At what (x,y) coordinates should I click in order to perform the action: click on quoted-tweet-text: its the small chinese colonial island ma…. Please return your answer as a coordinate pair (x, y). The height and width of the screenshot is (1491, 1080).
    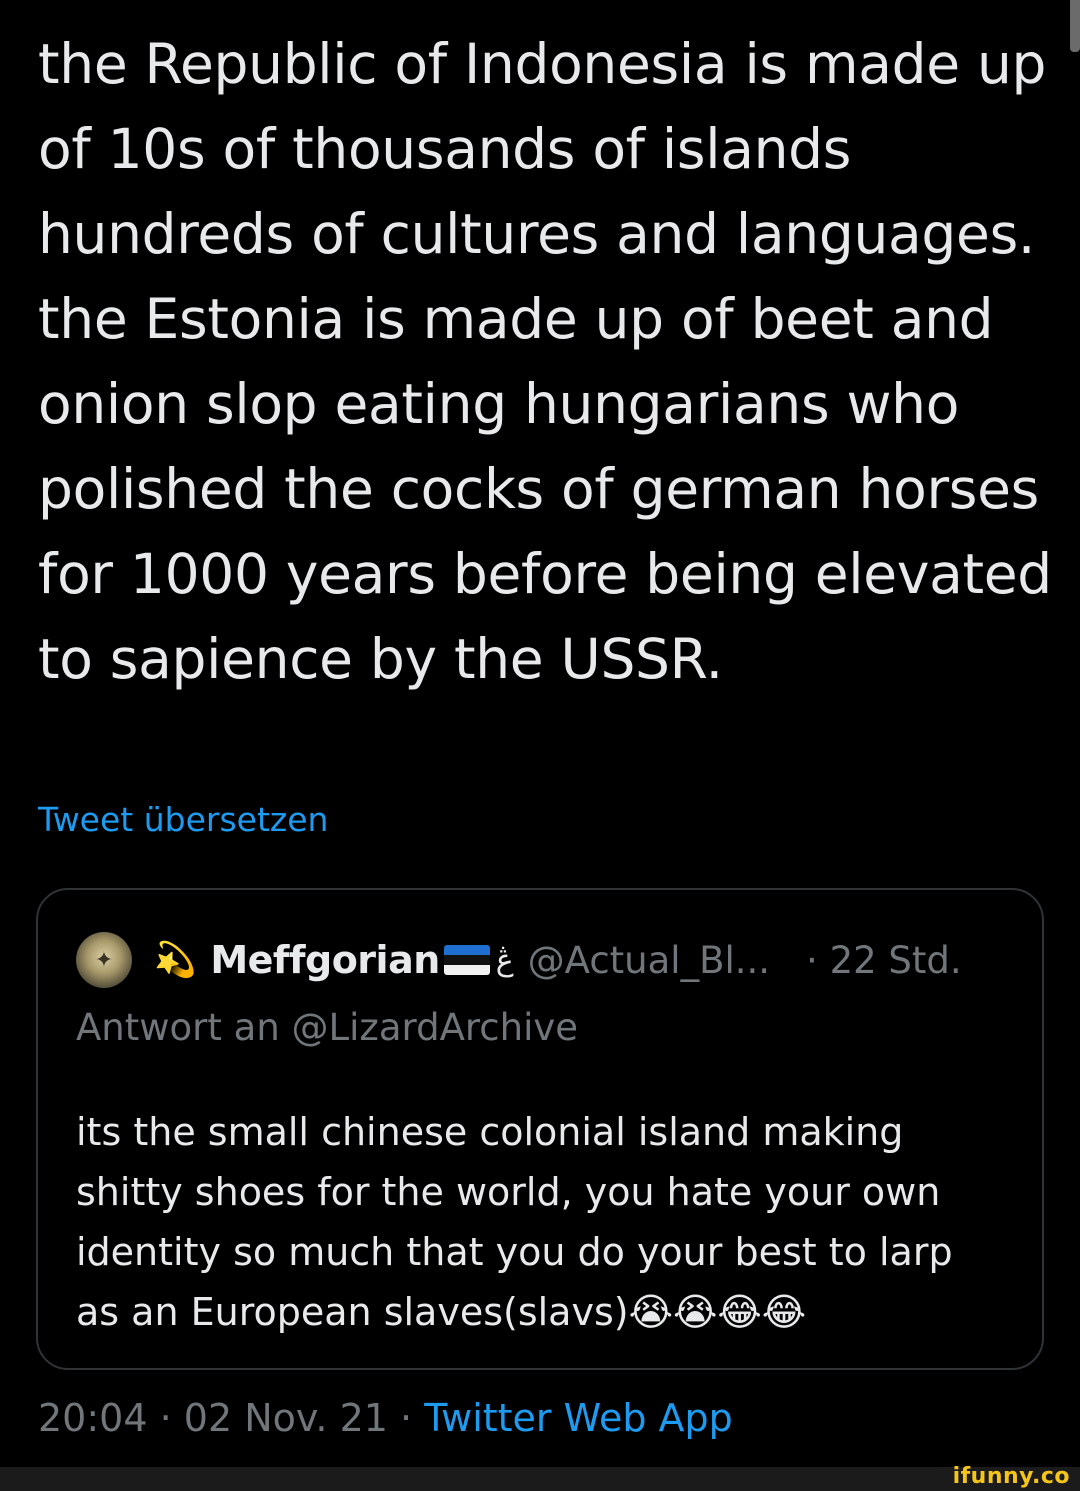
    Looking at the image, I should click on (541, 1222).